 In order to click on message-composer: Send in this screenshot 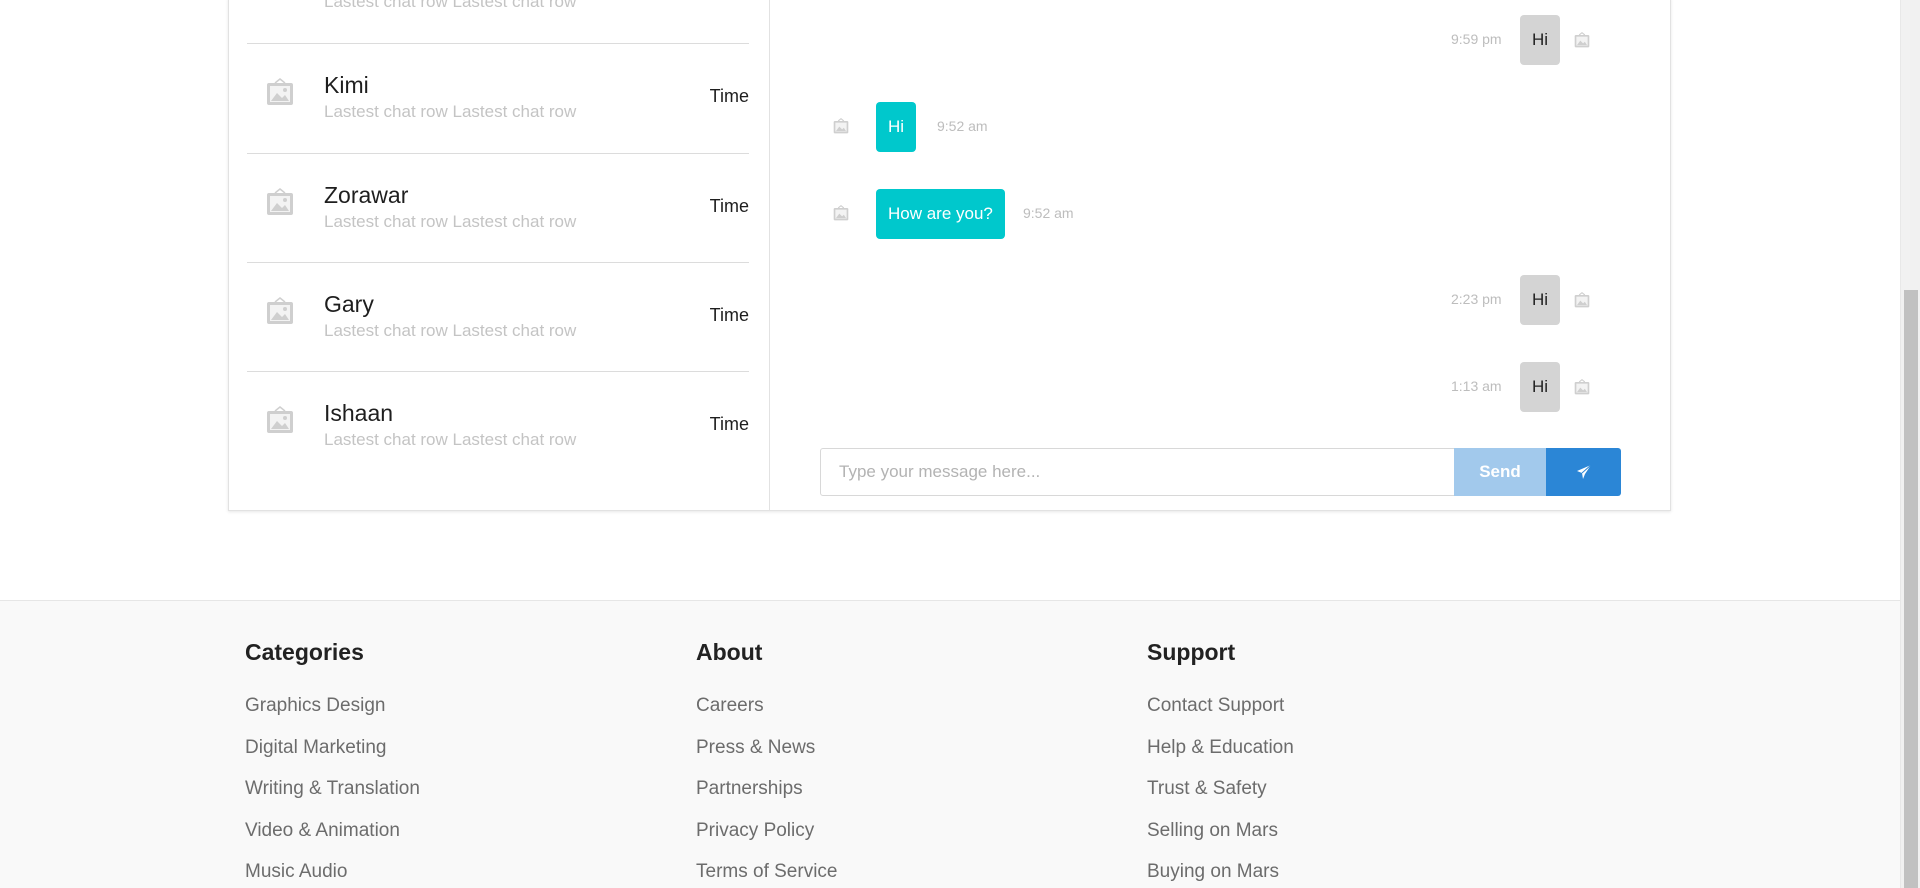, I will do `click(1220, 472)`.